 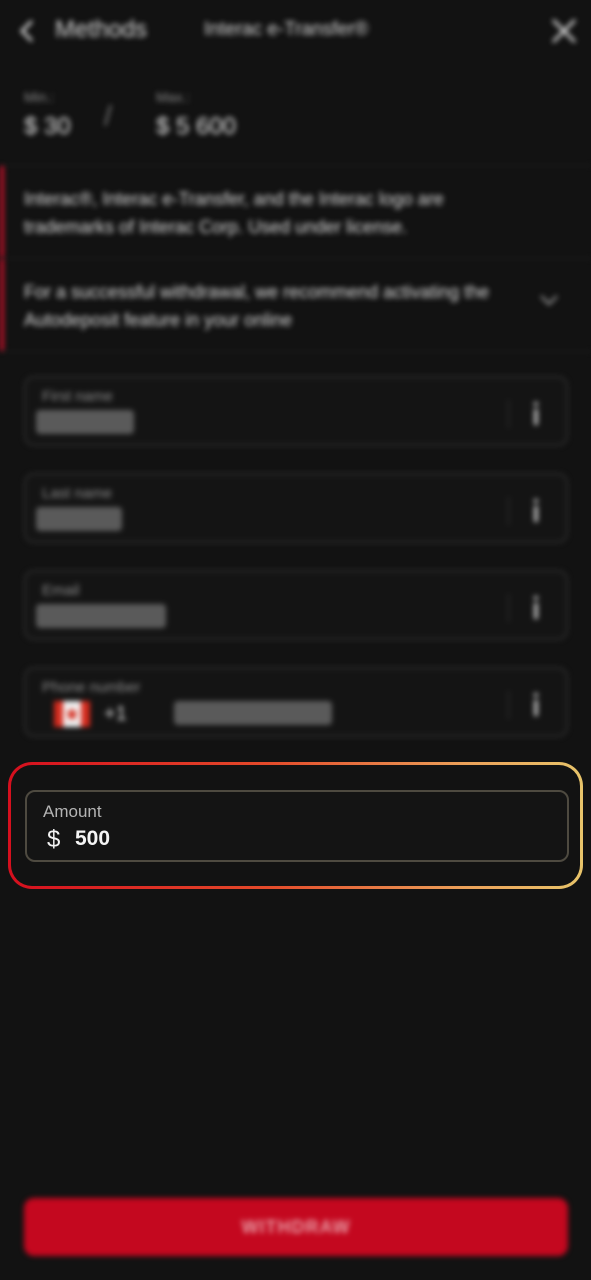 What do you see at coordinates (549, 300) in the screenshot?
I see `chevron-down-icon` at bounding box center [549, 300].